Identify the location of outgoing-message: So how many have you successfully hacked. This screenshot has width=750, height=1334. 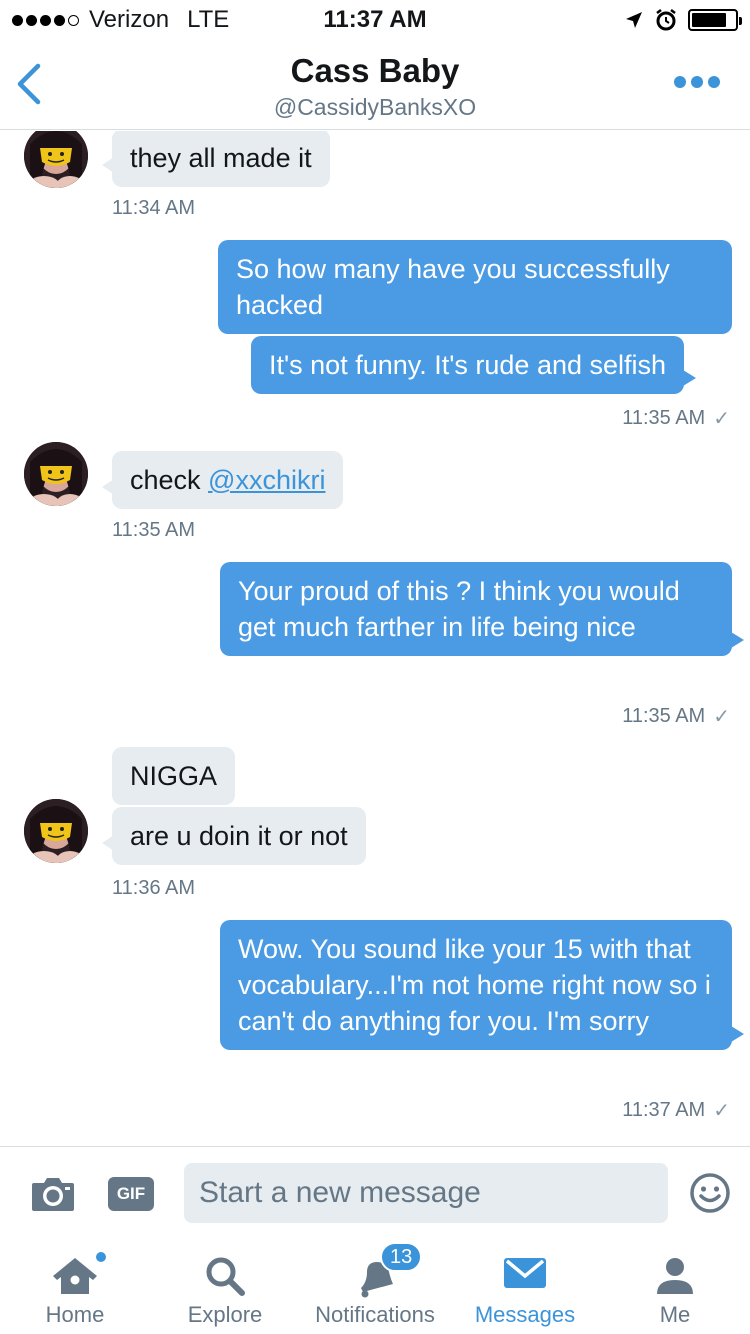
(475, 287).